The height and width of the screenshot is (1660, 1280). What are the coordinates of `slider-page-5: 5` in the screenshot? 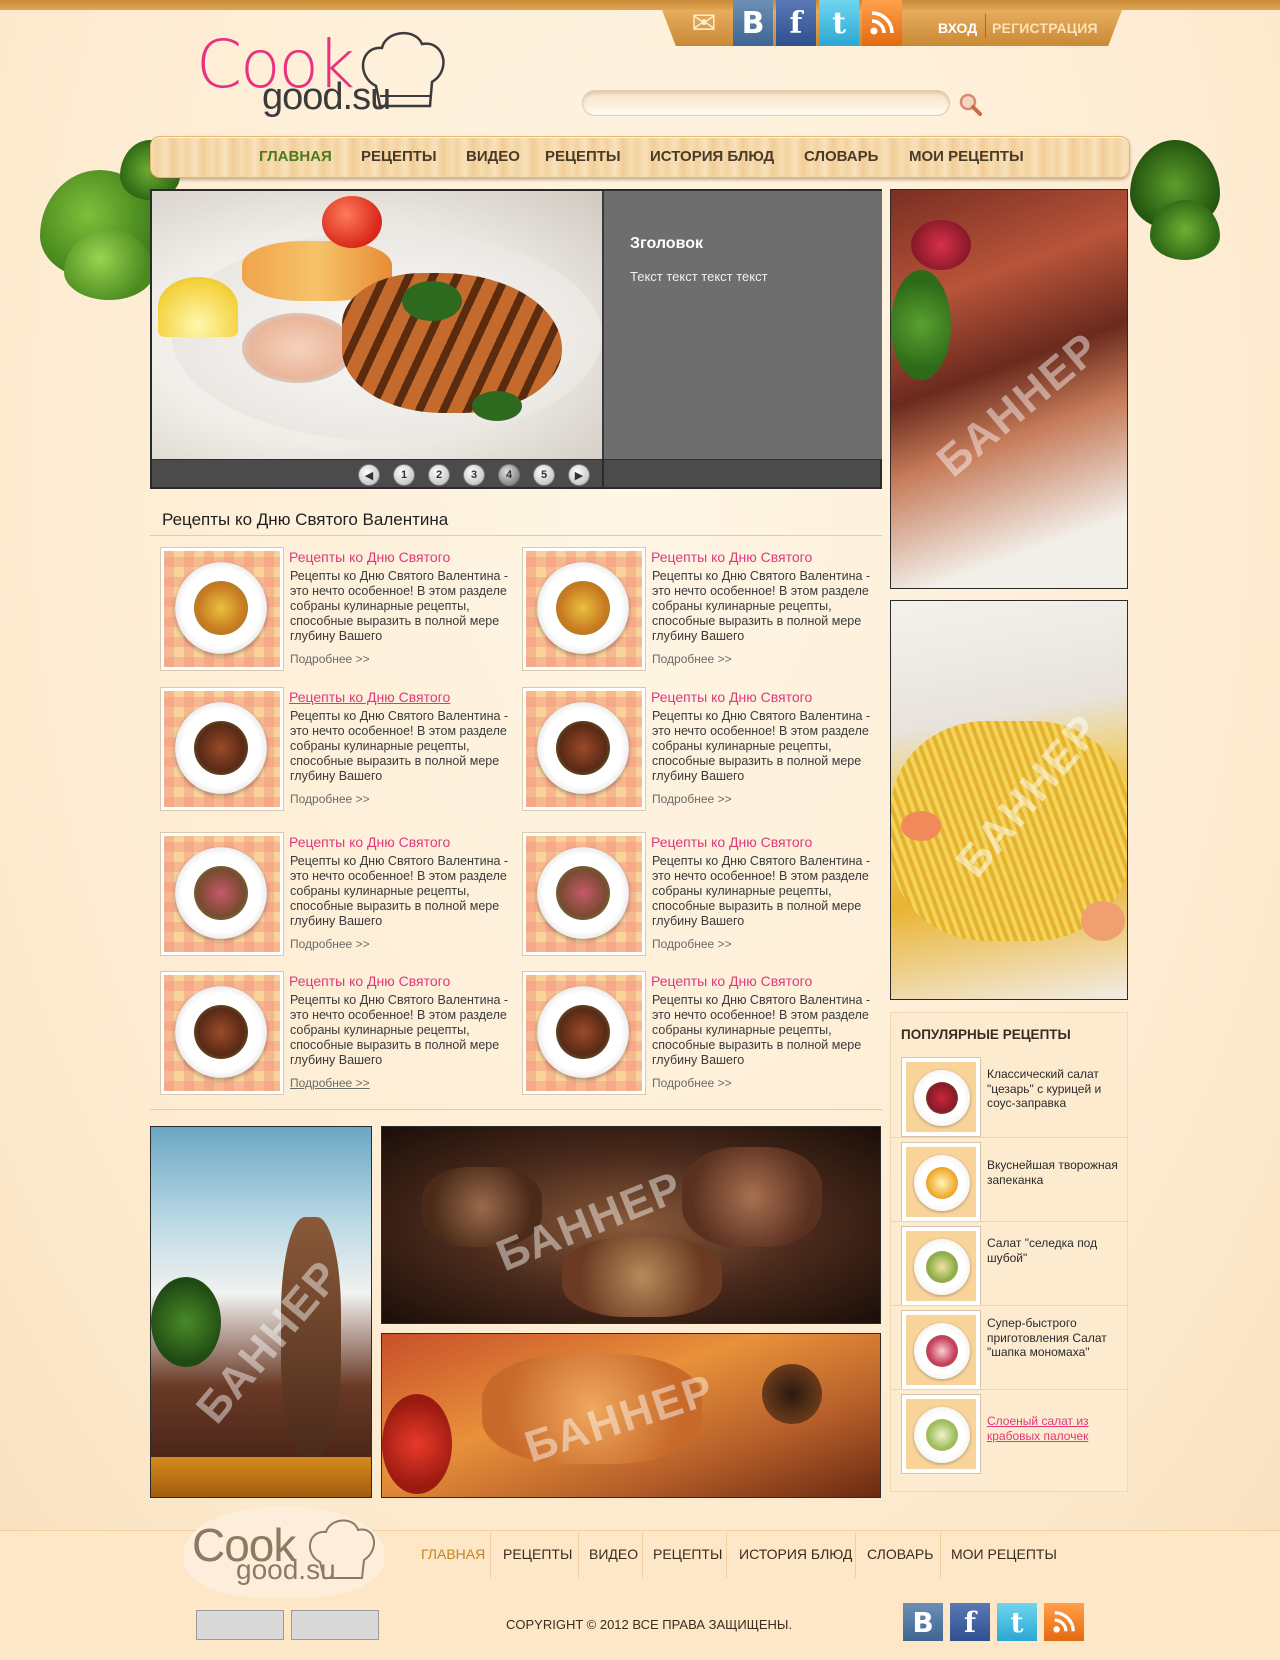 It's located at (544, 475).